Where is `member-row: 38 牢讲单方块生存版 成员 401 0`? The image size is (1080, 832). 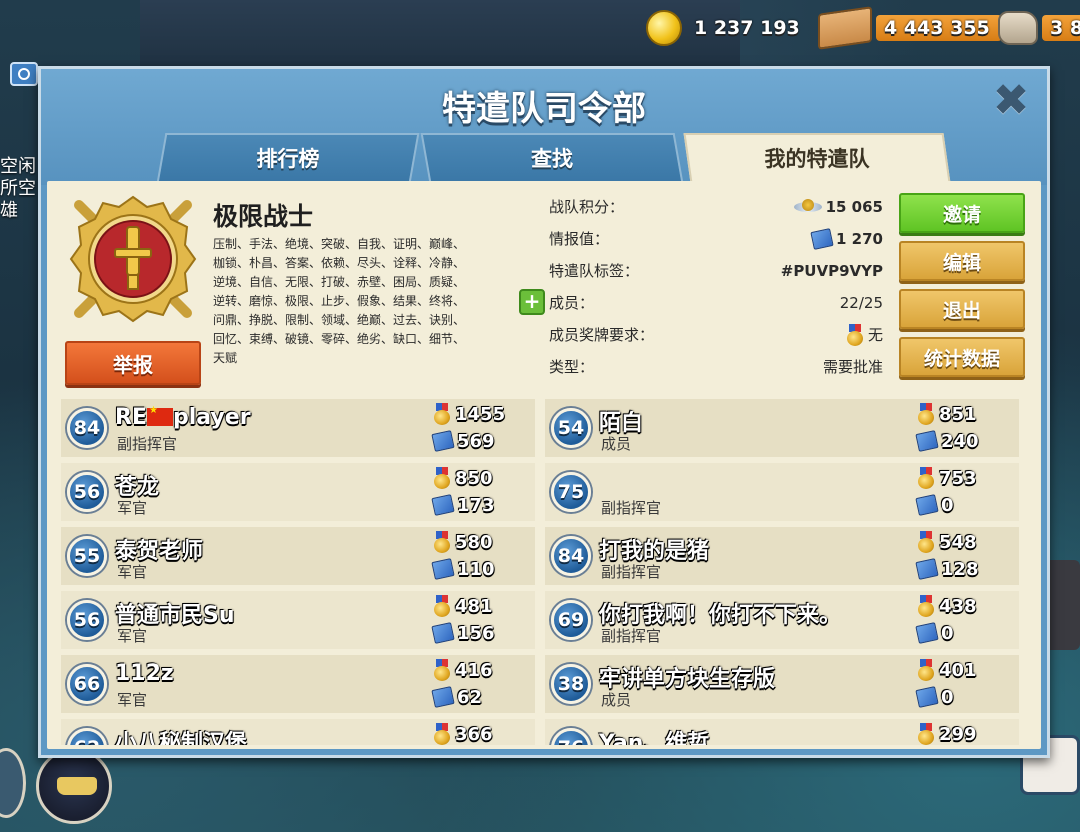 member-row: 38 牢讲单方块生存版 成员 401 0 is located at coordinates (782, 684).